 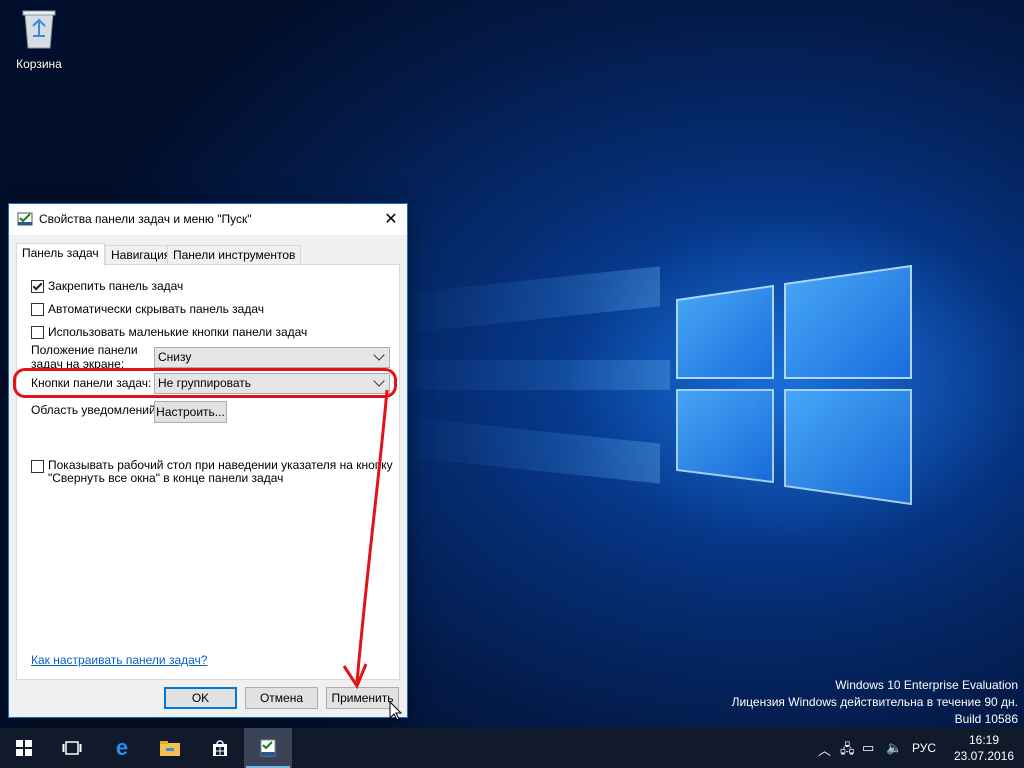 I want to click on start-button, so click(x=24, y=748).